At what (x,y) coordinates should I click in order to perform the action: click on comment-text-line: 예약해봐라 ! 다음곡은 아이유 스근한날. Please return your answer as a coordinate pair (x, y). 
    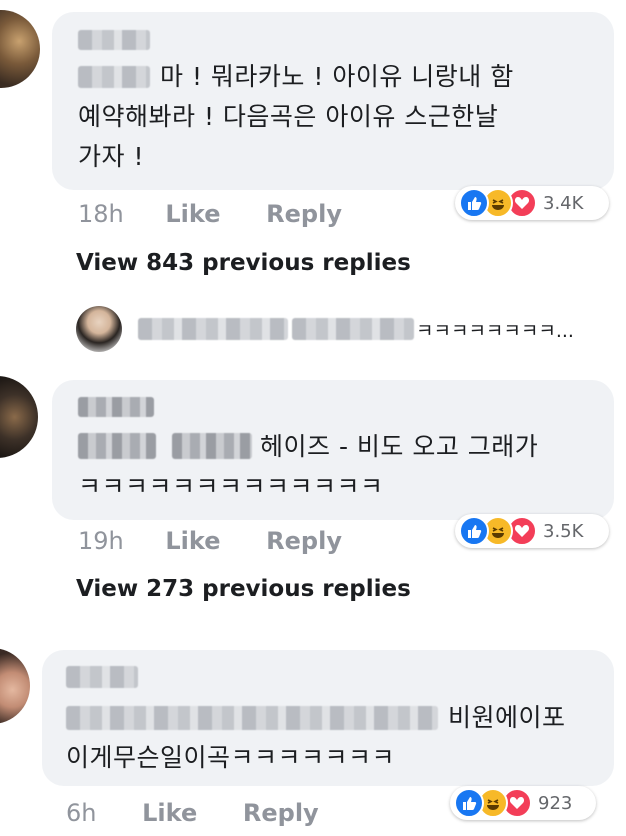
    Looking at the image, I should click on (288, 116).